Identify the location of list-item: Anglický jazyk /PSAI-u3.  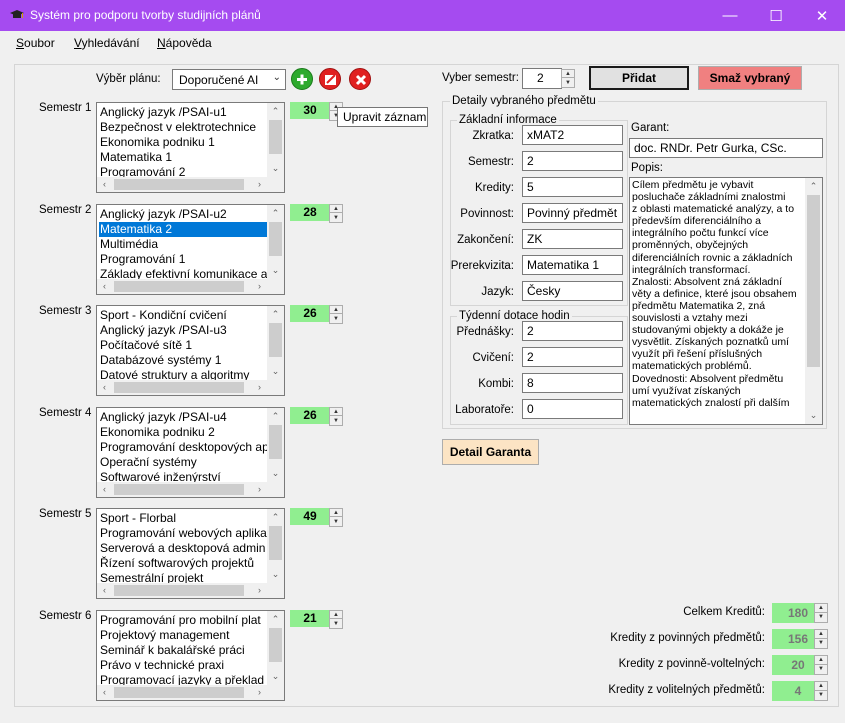
(183, 330).